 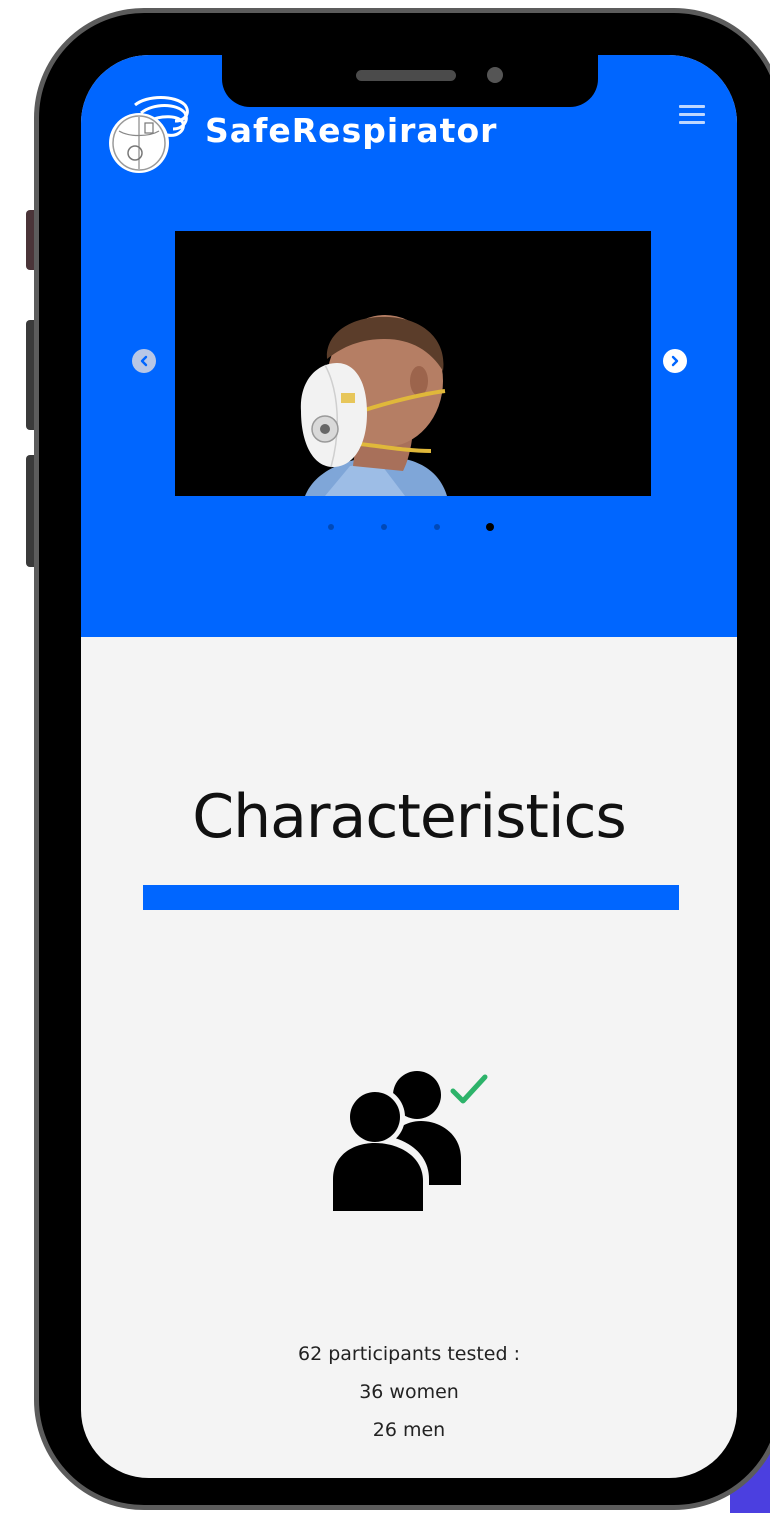 What do you see at coordinates (409, 817) in the screenshot?
I see `characteristics-title: Characteristics` at bounding box center [409, 817].